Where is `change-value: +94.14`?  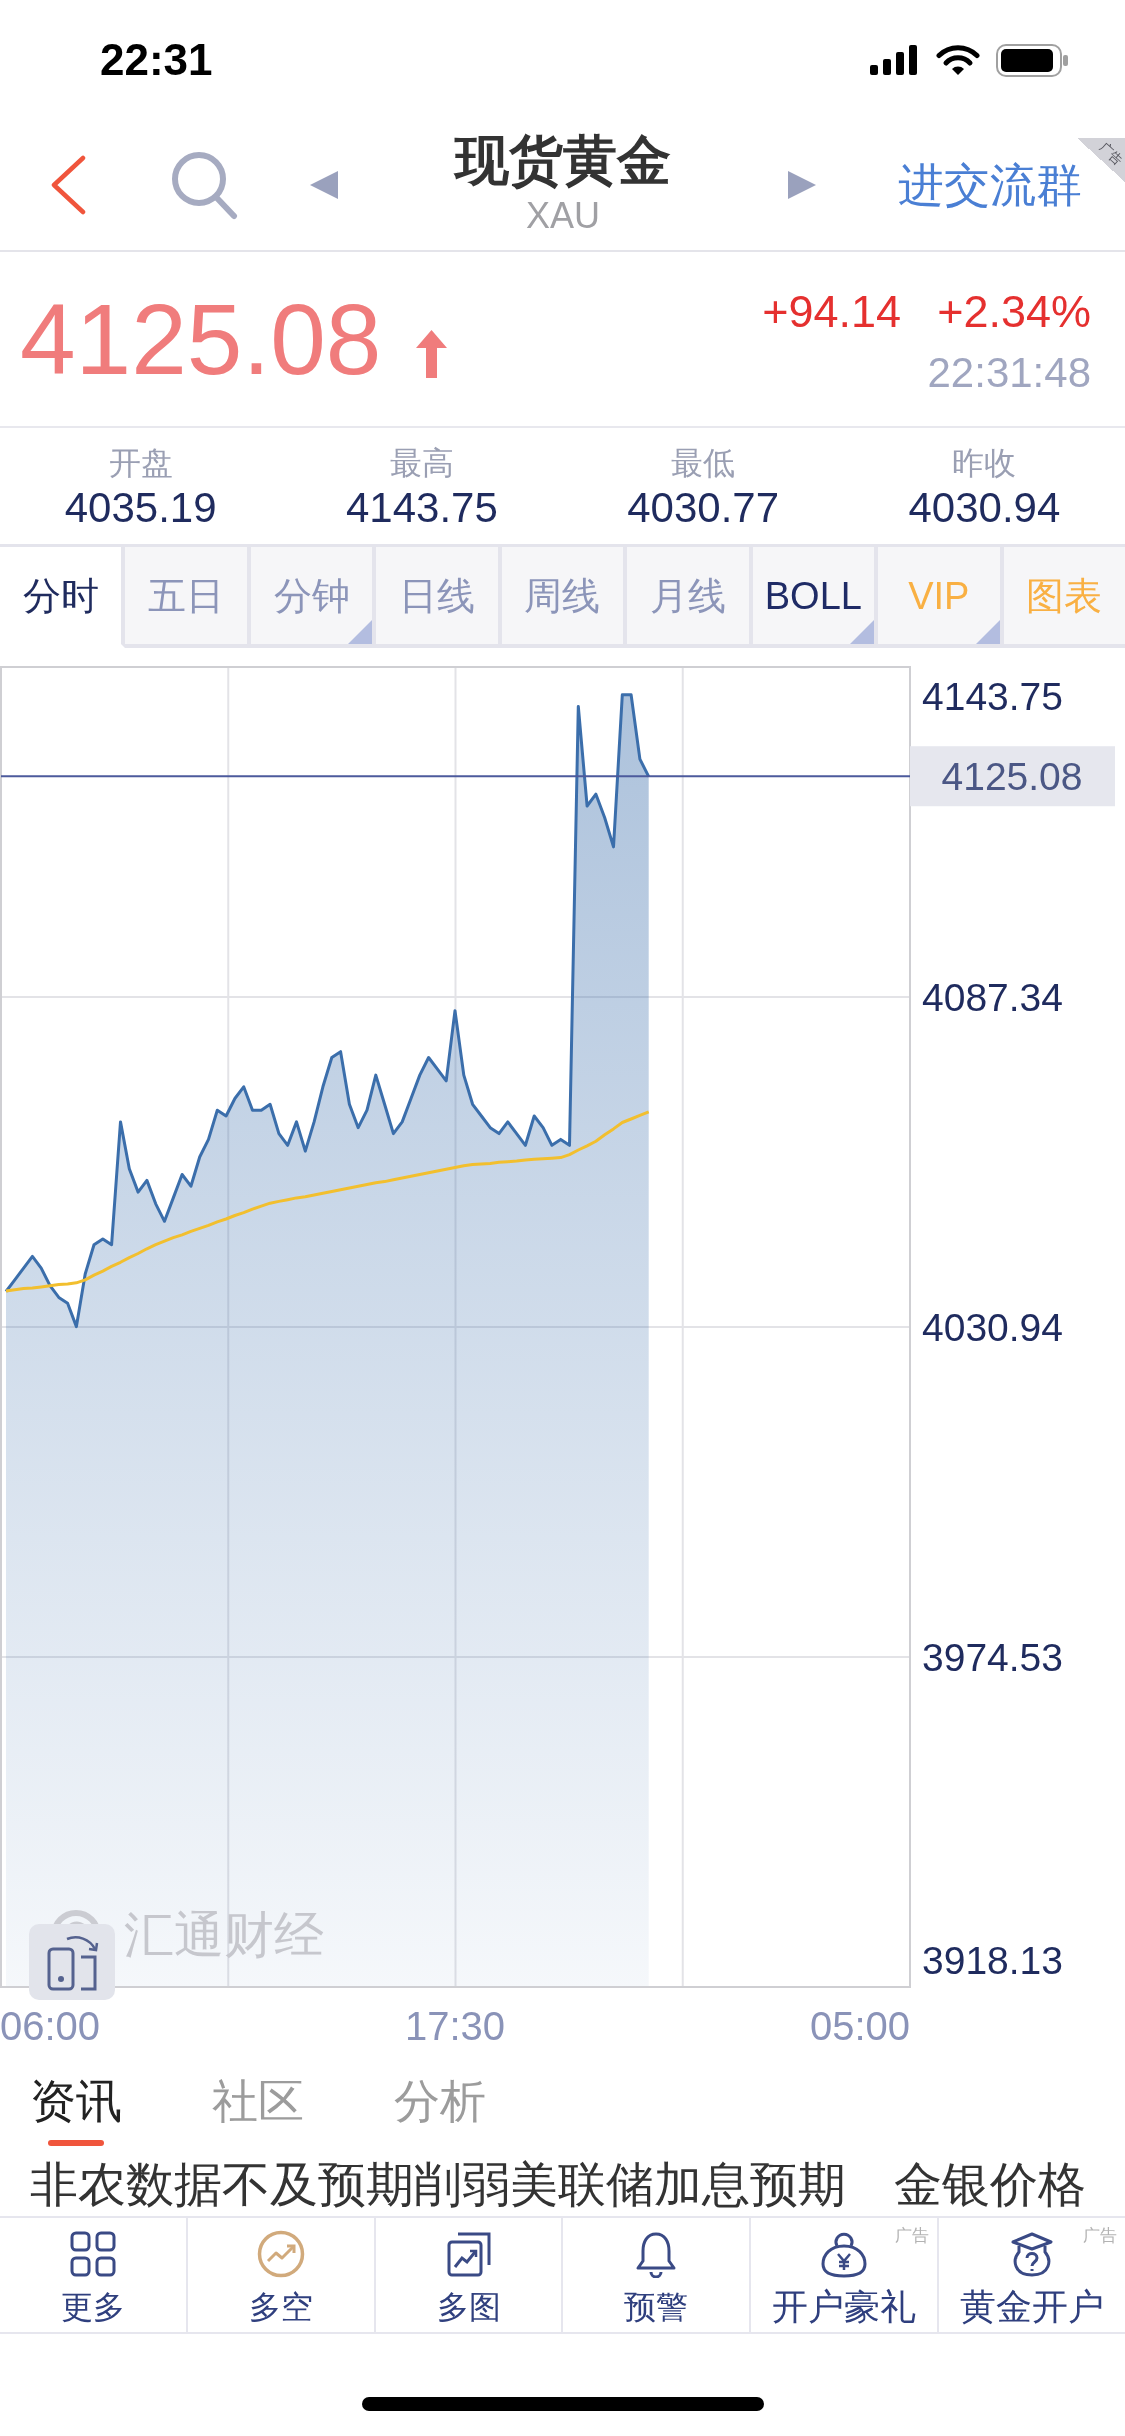
change-value: +94.14 is located at coordinates (832, 312).